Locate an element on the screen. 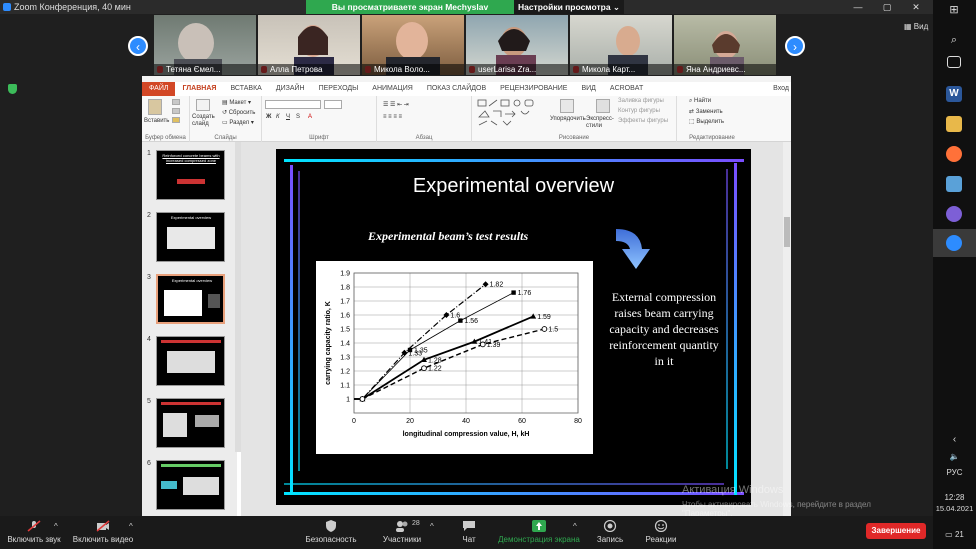  data-label: 1.59 is located at coordinates (544, 317).